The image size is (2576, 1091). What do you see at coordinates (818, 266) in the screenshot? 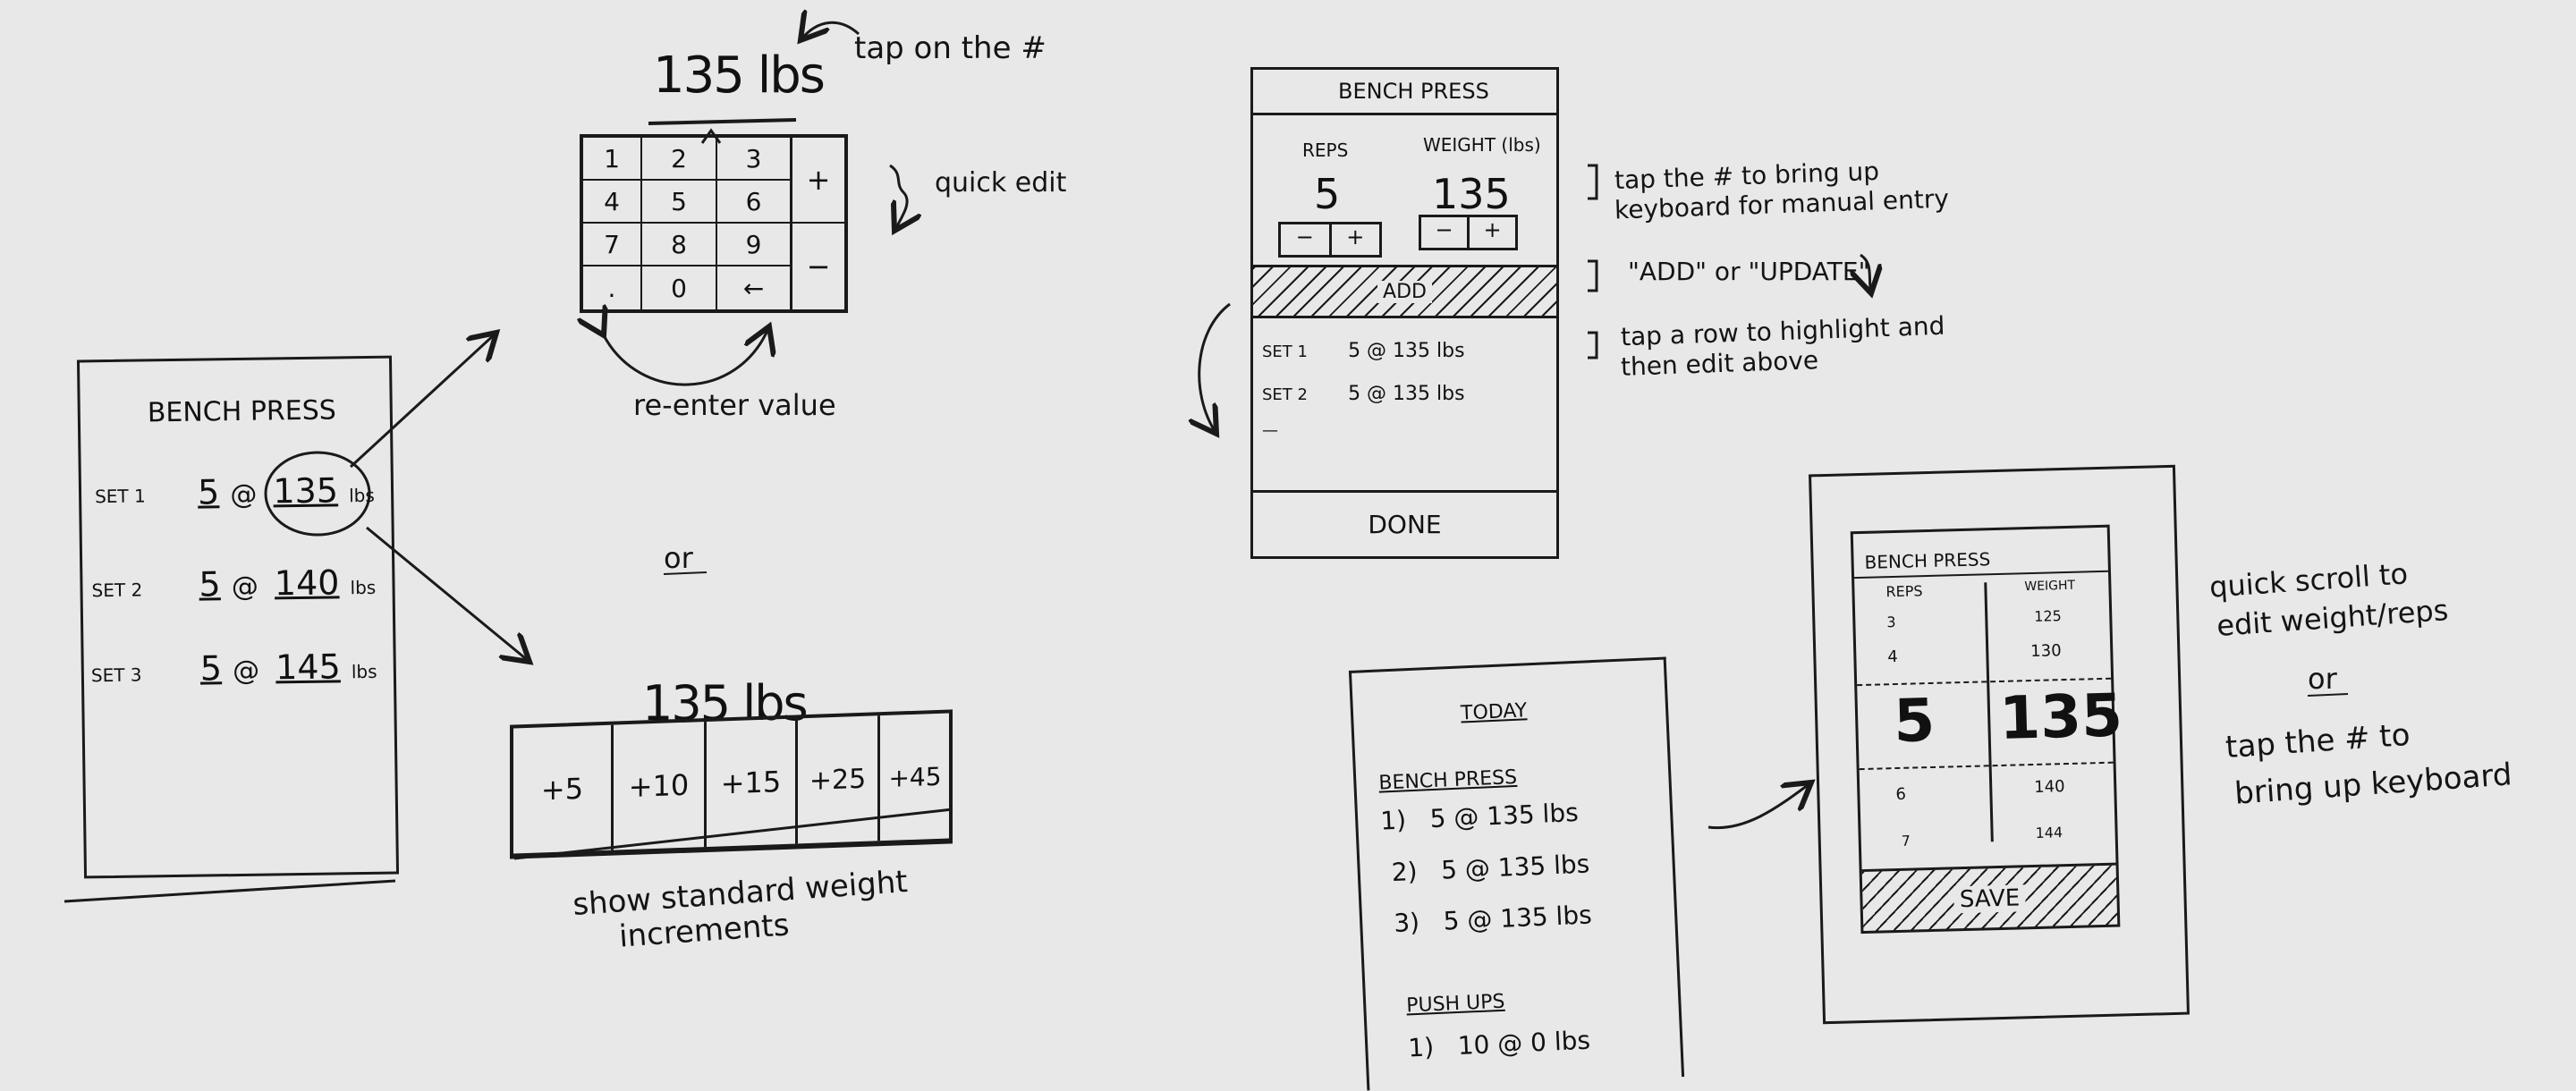
I see `key-minus: −` at bounding box center [818, 266].